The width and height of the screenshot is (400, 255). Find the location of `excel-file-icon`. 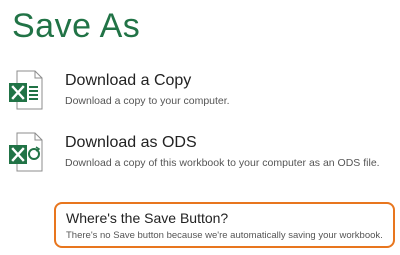

excel-file-icon is located at coordinates (26, 90).